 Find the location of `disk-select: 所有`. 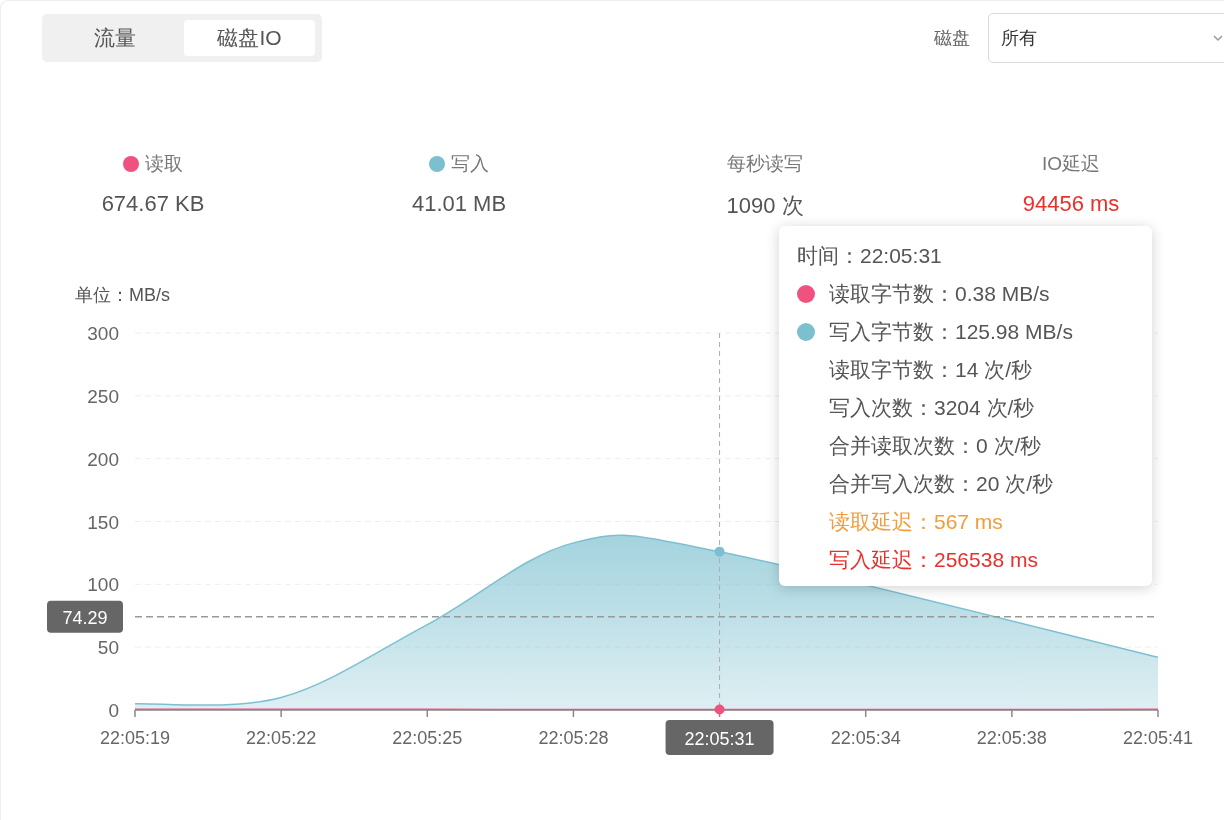

disk-select: 所有 is located at coordinates (1106, 38).